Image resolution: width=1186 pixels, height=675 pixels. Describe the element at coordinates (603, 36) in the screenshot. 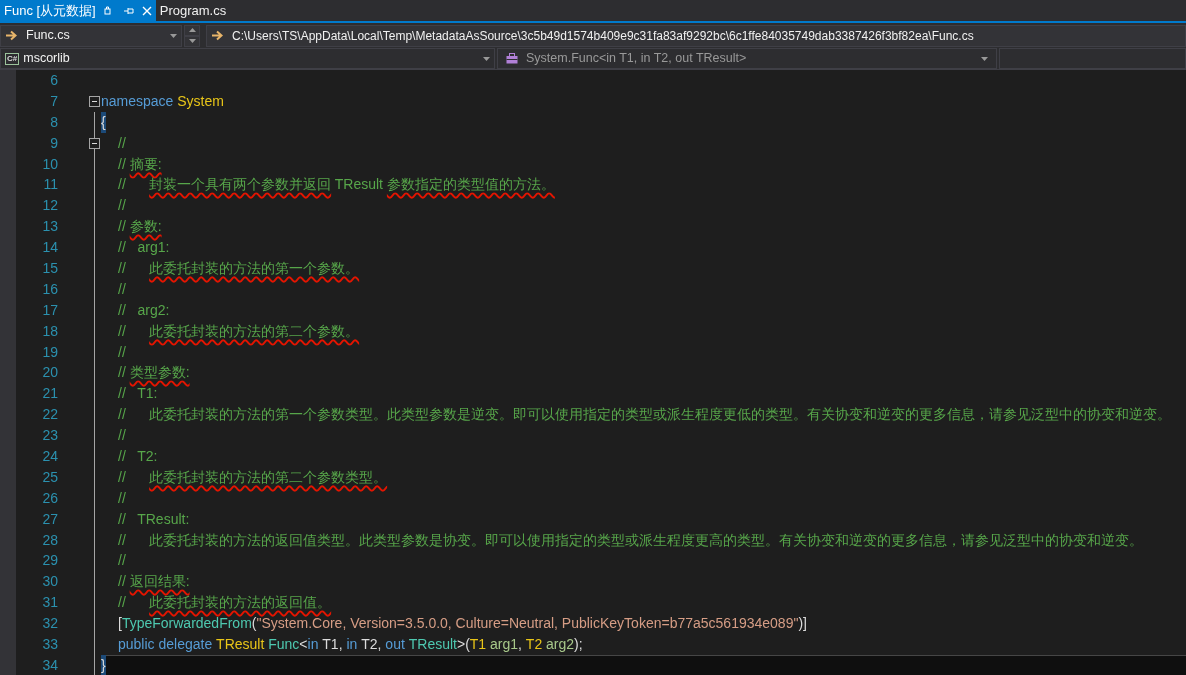

I see `file-path: C:\Users\TS\AppData\Local\Temp\MetadataAsSource\3c5b49d1574b409e9c31fa83af9292bc\6c1ffe84035749dab3387426f3bf82ea\Func.cs` at that location.